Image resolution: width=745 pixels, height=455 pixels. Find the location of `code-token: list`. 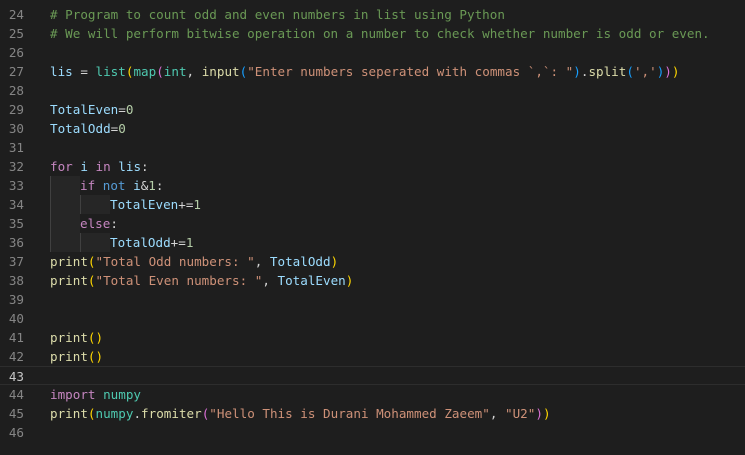

code-token: list is located at coordinates (110, 71).